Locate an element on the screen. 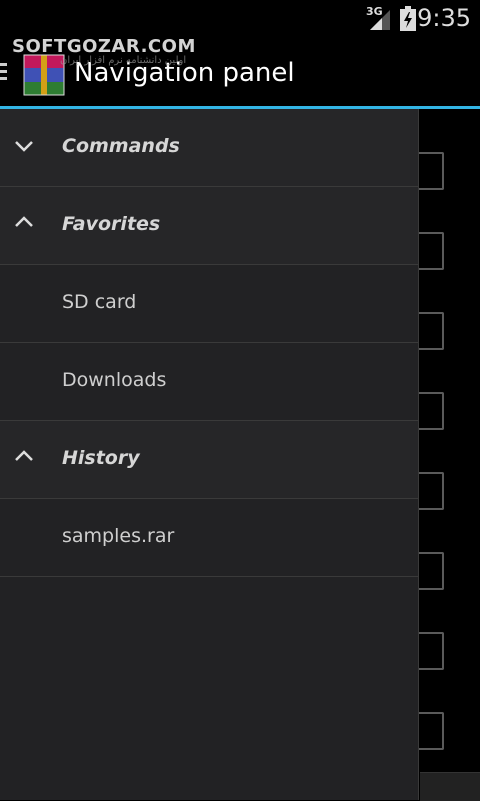 The image size is (480, 801). drawer-item-label: SD card is located at coordinates (99, 302).